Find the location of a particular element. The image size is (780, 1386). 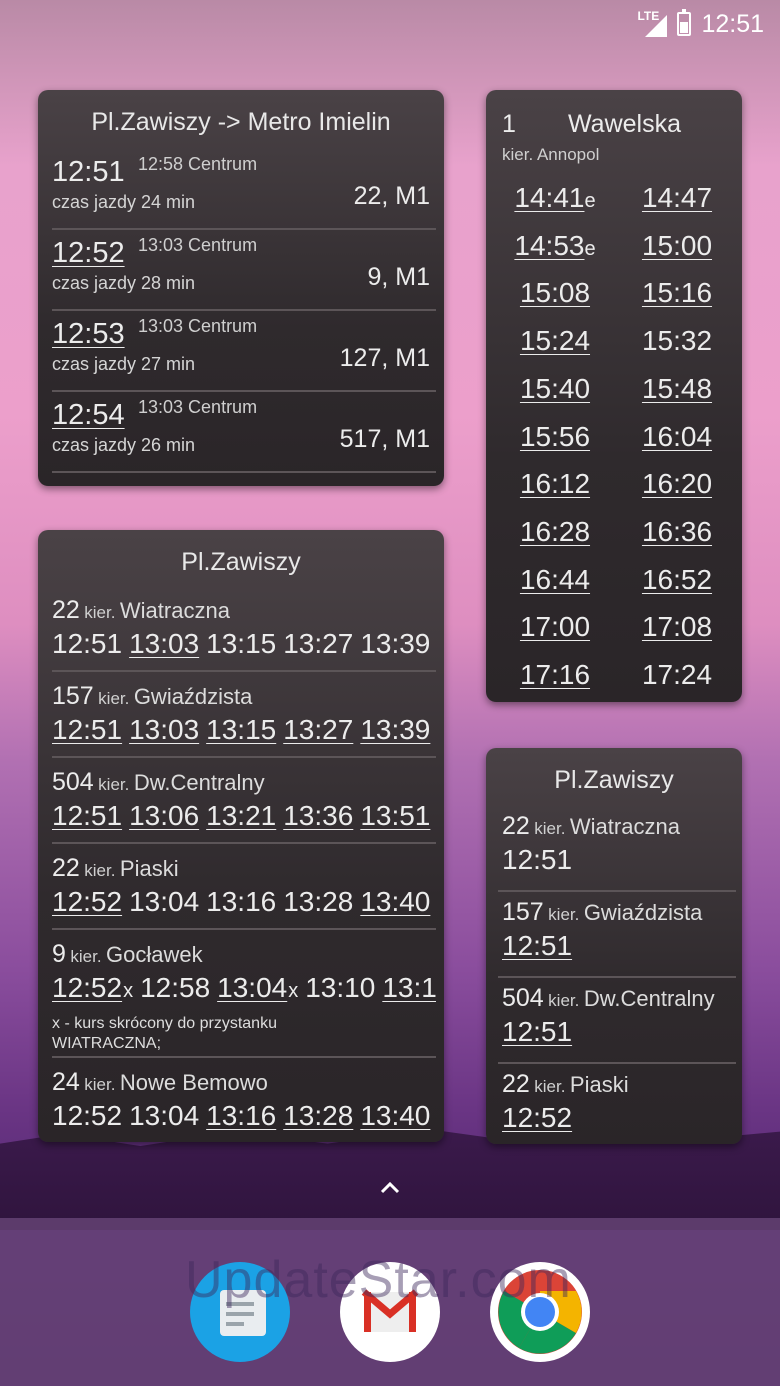

battery-icon is located at coordinates (684, 22).